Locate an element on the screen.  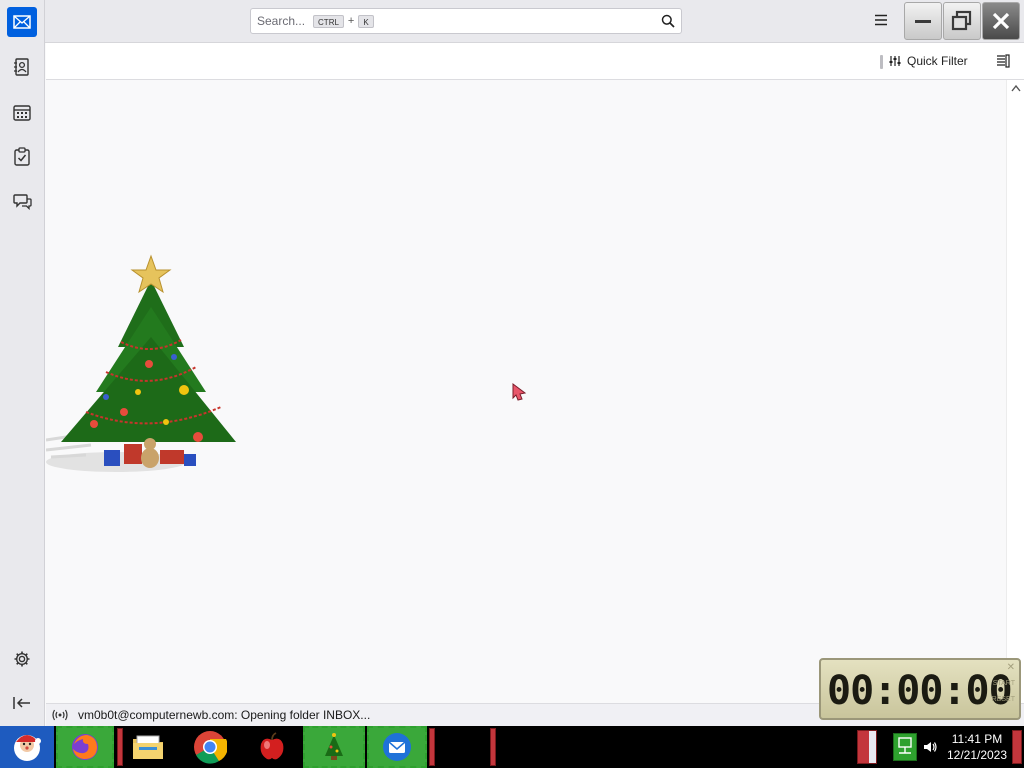
online-status-icon is located at coordinates (60, 715).